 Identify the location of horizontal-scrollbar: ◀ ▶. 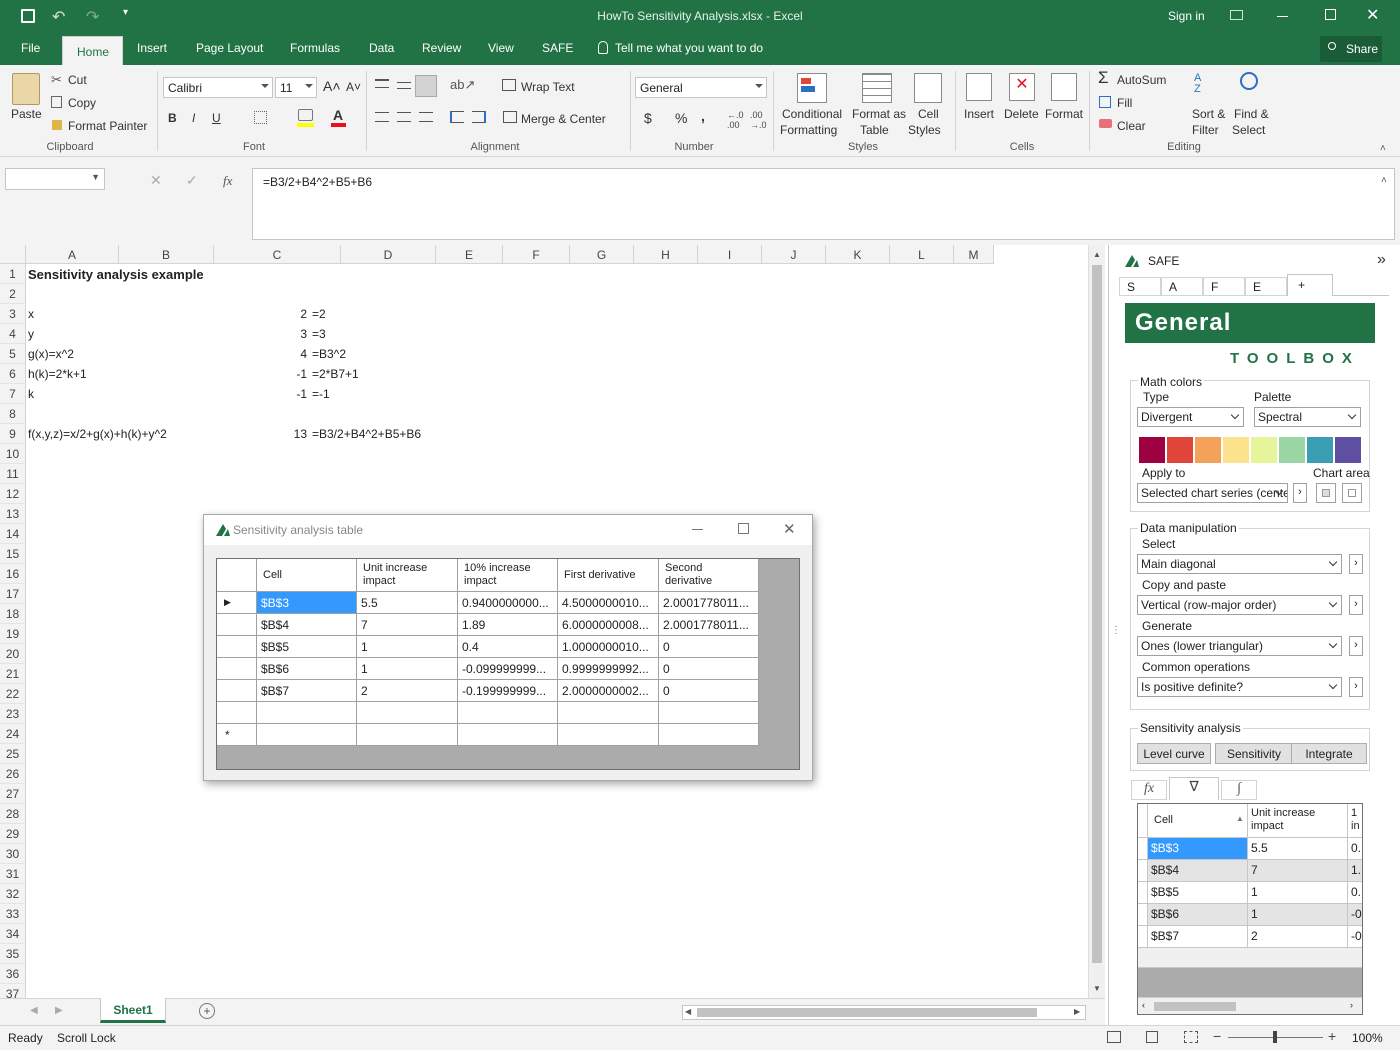
(884, 1012).